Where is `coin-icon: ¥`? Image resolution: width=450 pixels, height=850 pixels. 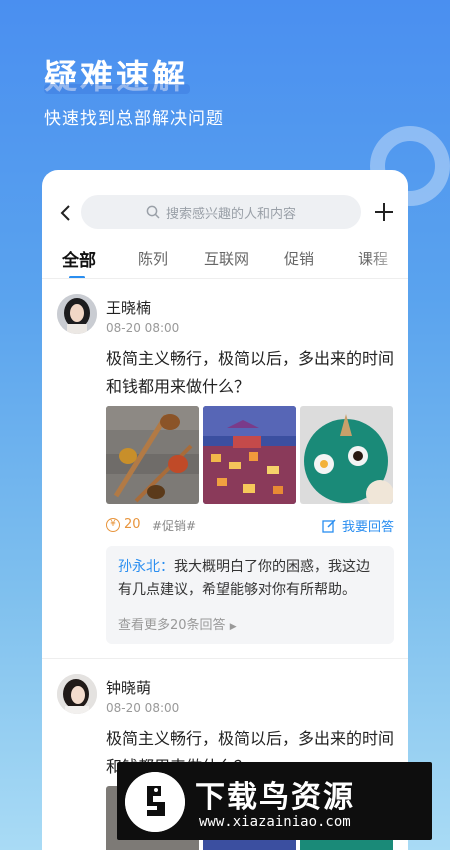 coin-icon: ¥ is located at coordinates (113, 525).